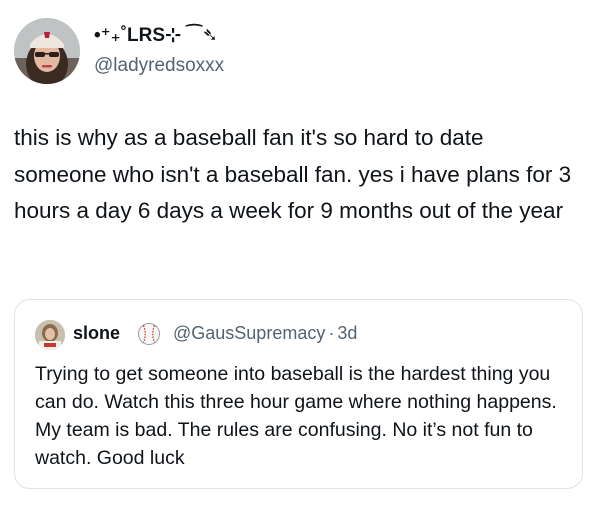 Image resolution: width=599 pixels, height=519 pixels. What do you see at coordinates (249, 333) in the screenshot?
I see `quoted-author-handle: @GausSupremacy` at bounding box center [249, 333].